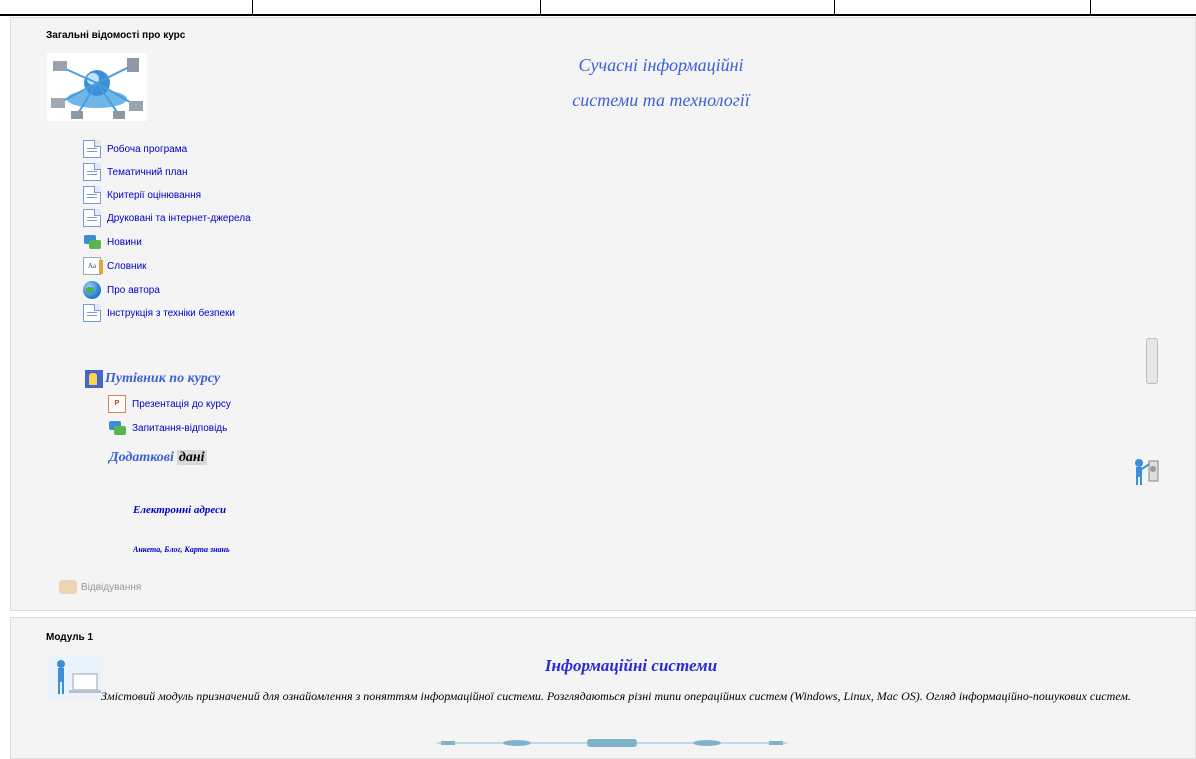 The width and height of the screenshot is (1196, 759). I want to click on network-banner-image, so click(97, 87).